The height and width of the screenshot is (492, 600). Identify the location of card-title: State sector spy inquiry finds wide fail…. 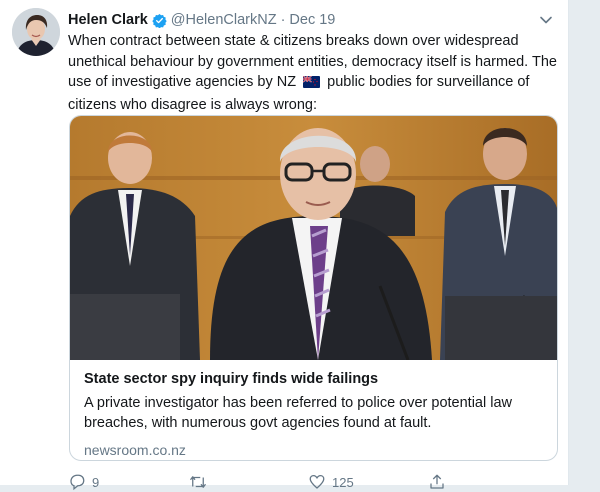
(313, 379).